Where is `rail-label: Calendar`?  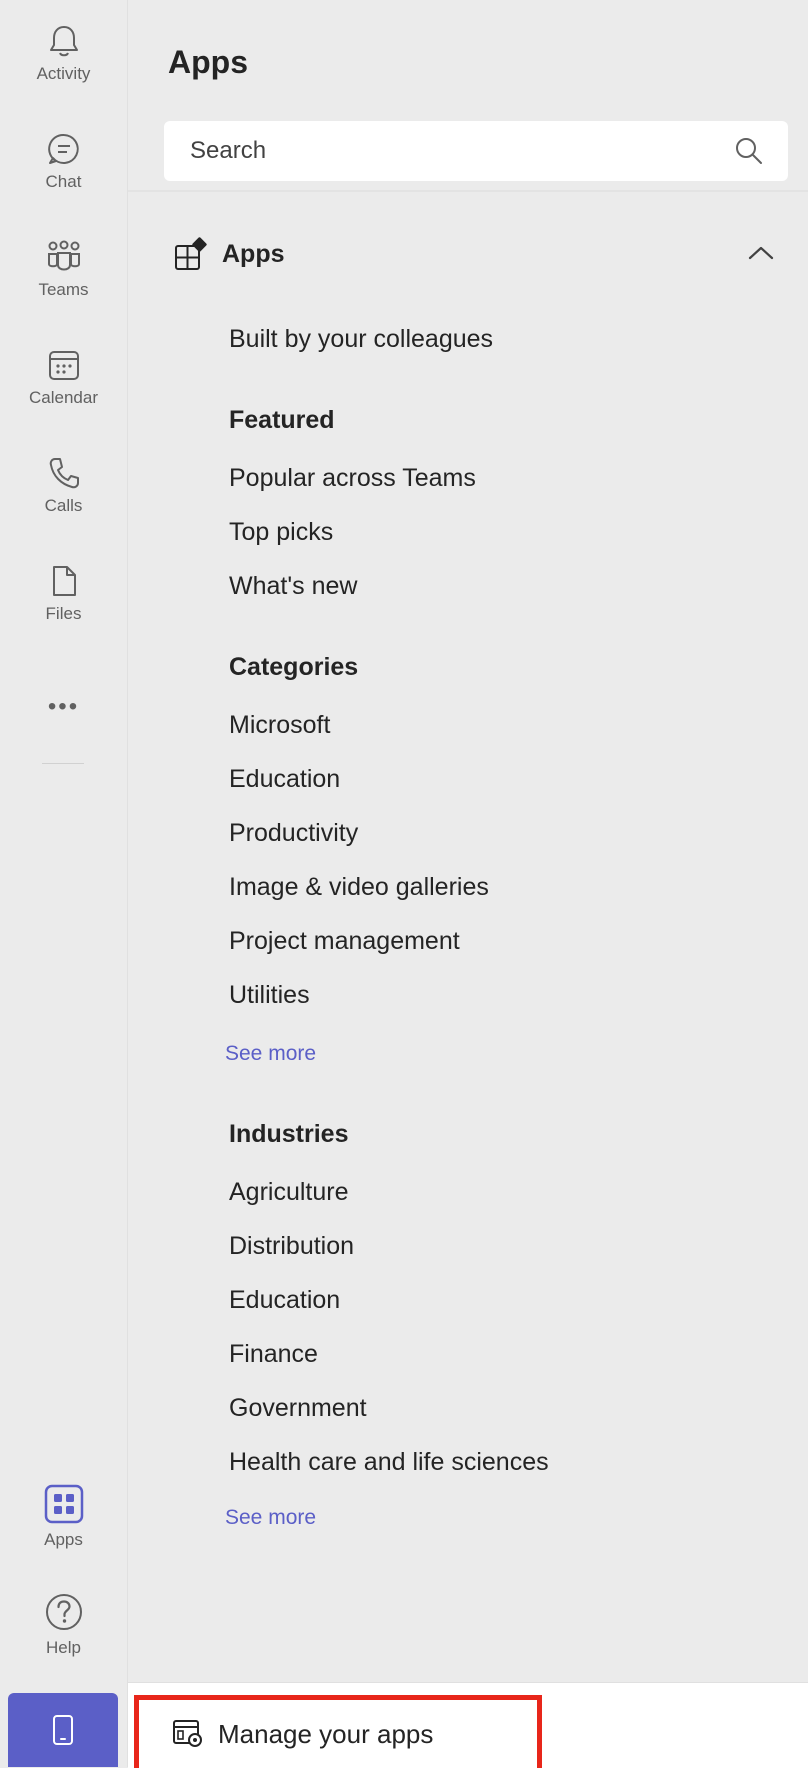 rail-label: Calendar is located at coordinates (63, 397).